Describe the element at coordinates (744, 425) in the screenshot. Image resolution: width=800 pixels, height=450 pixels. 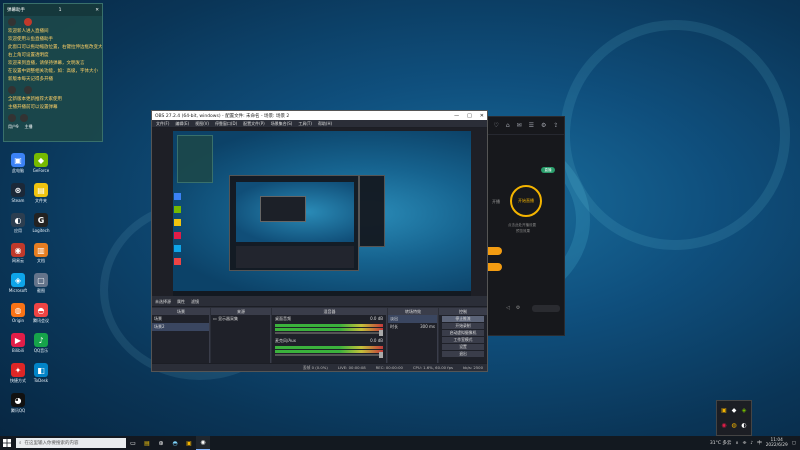
I see `tray-icon: ◐` at that location.